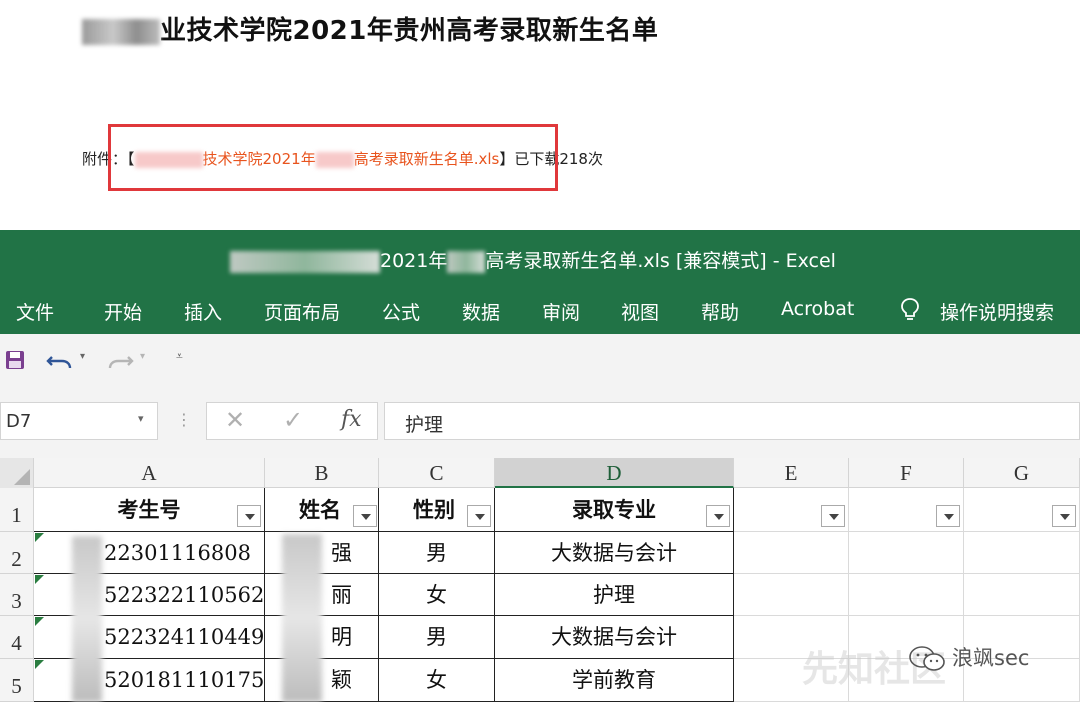  I want to click on exam-id: 520181110175, so click(184, 680).